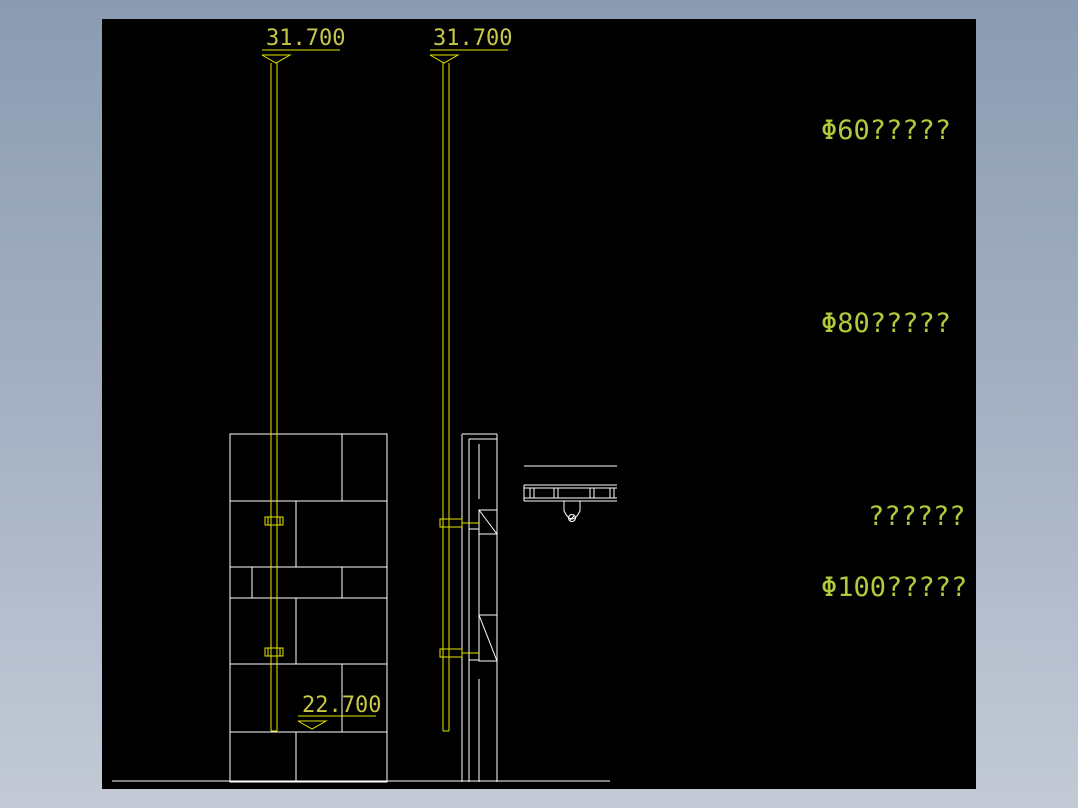 The width and height of the screenshot is (1078, 808). What do you see at coordinates (274, 397) in the screenshot?
I see `hanger-rod-left` at bounding box center [274, 397].